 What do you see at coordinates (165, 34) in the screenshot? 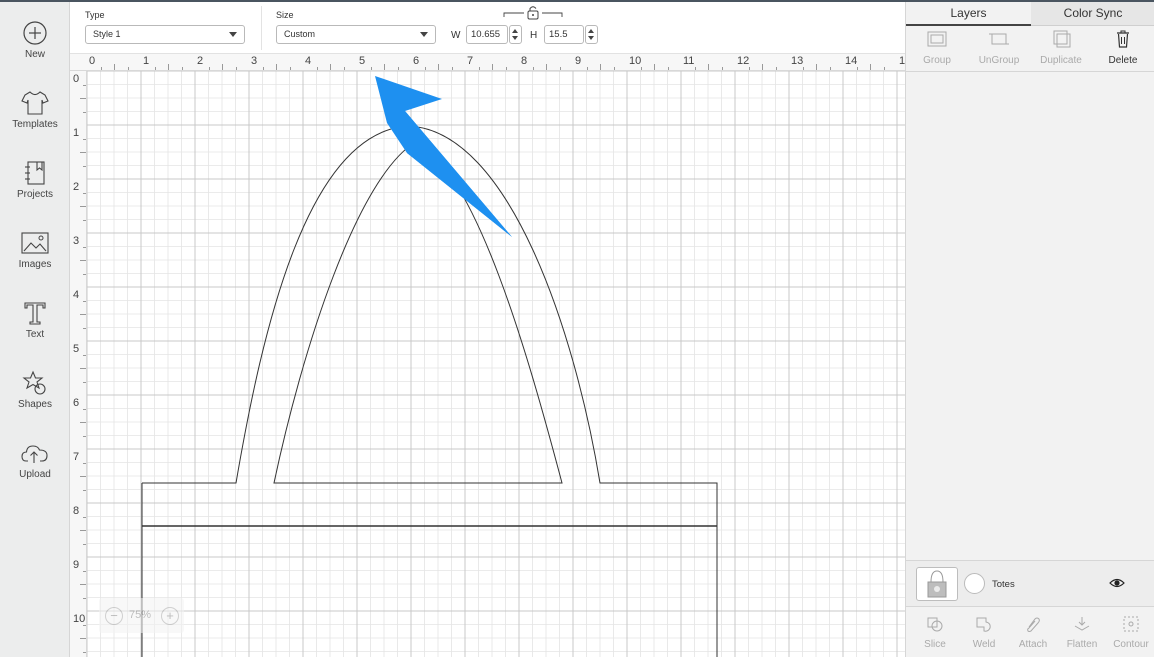
I see `type-select: Style 1` at bounding box center [165, 34].